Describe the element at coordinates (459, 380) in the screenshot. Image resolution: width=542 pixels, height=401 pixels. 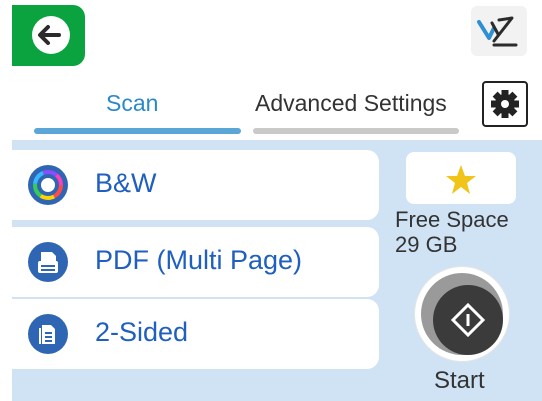
I see `start-label: Start` at that location.